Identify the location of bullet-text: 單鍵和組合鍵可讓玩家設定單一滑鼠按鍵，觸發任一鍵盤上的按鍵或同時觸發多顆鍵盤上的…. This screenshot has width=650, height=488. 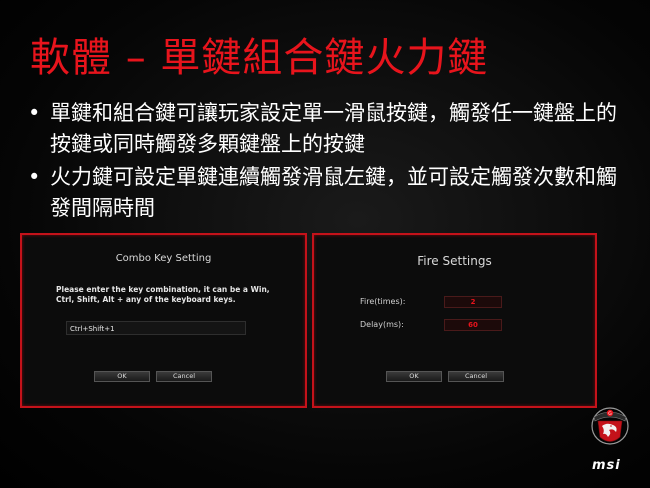
(333, 128).